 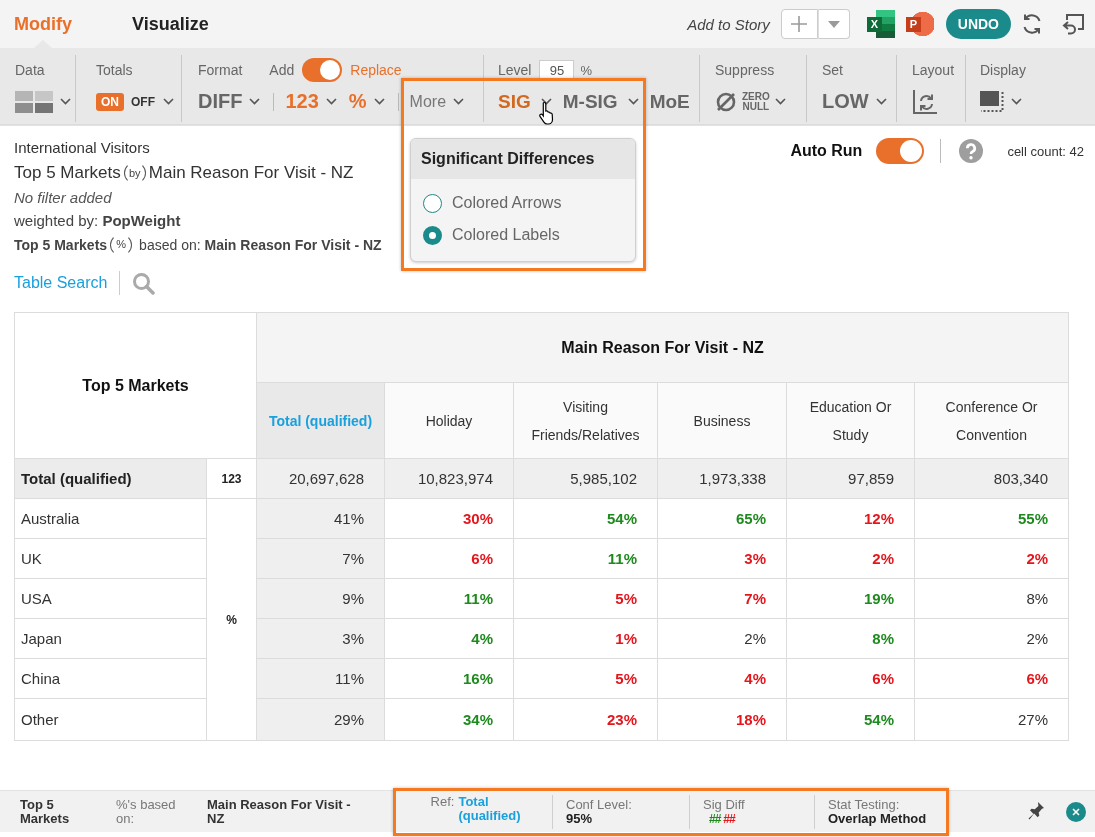 What do you see at coordinates (144, 283) in the screenshot?
I see `search-icon` at bounding box center [144, 283].